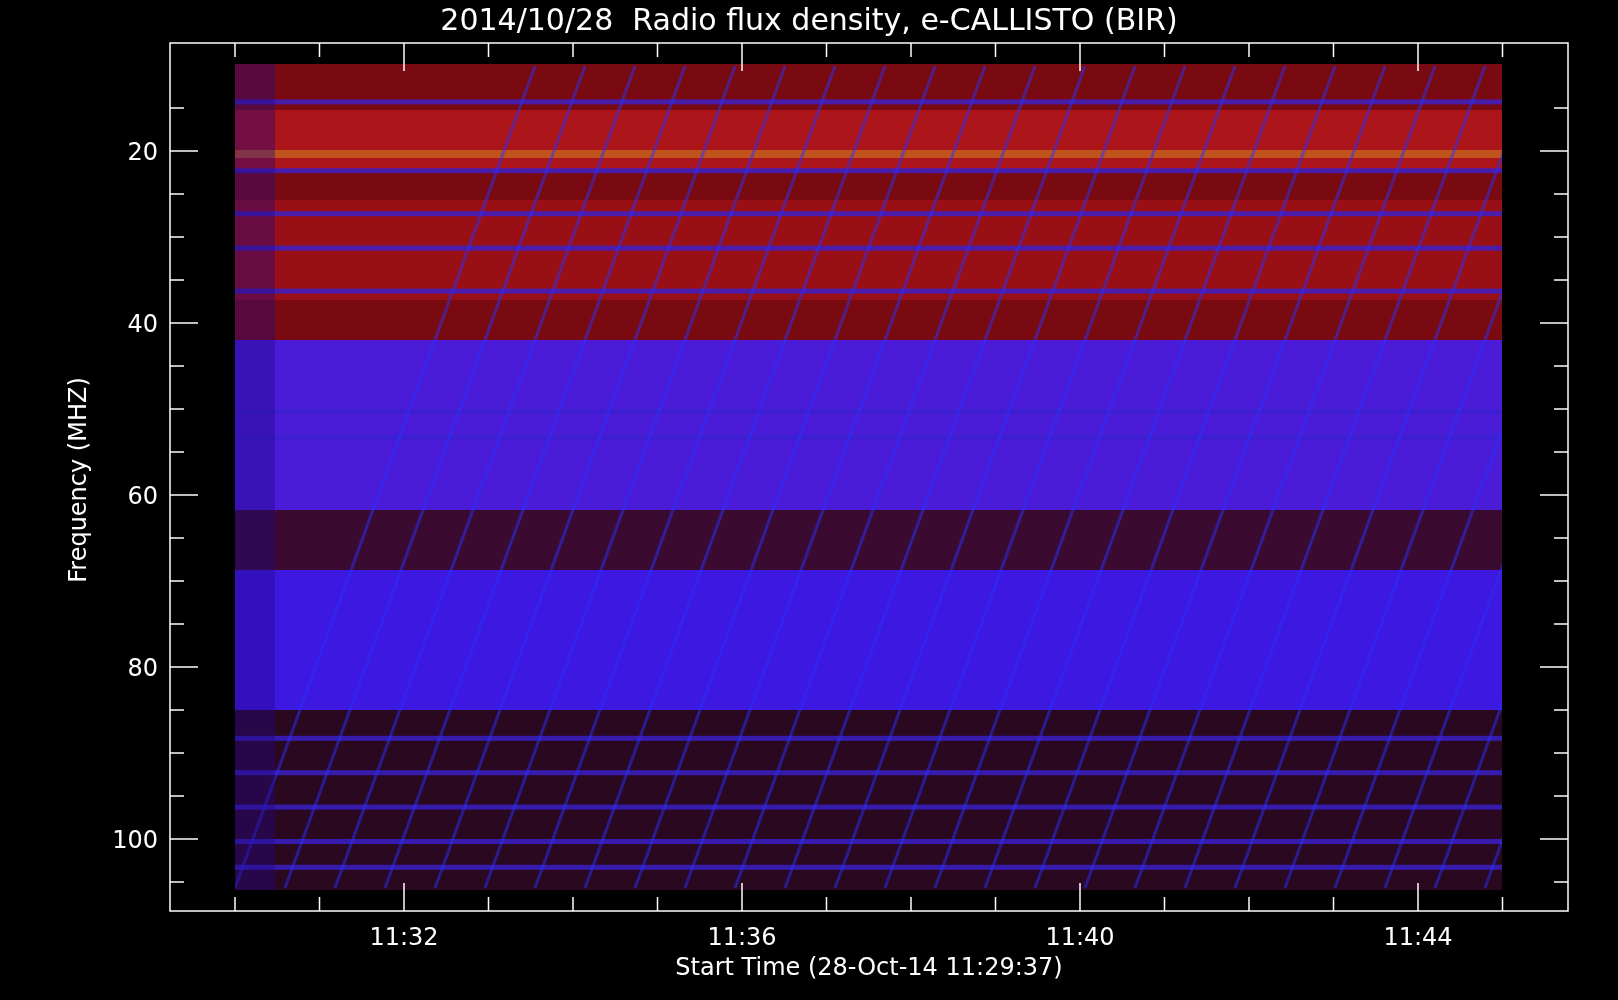 The width and height of the screenshot is (1618, 1000). Describe the element at coordinates (1418, 937) in the screenshot. I see `x-tick-label: 11:44` at that location.